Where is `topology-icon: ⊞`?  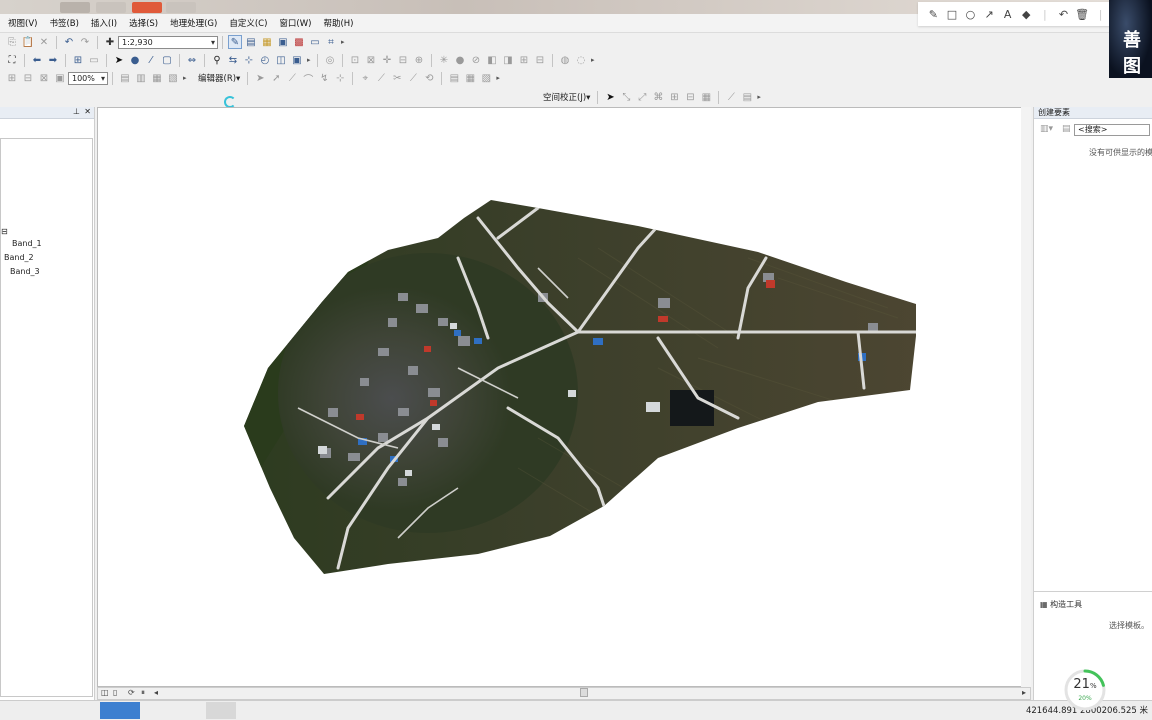 topology-icon: ⊞ is located at coordinates (524, 60).